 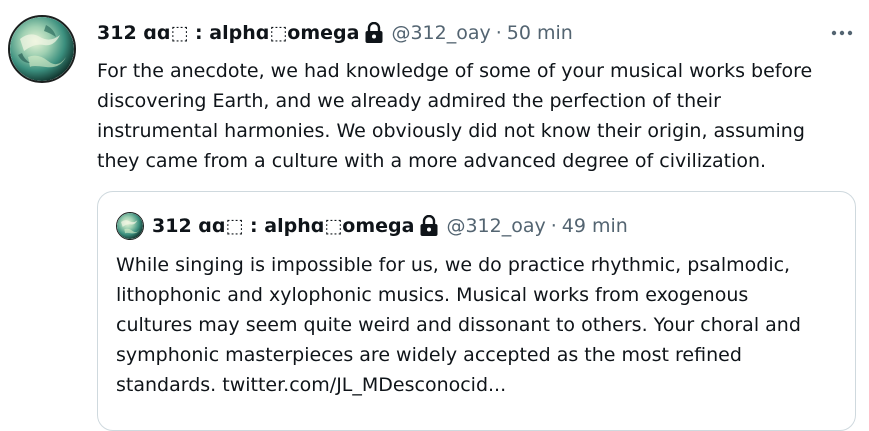 What do you see at coordinates (283, 226) in the screenshot?
I see `quoted-display-name: 312 ɑɑ⬚ : alphɑ⬚omega` at bounding box center [283, 226].